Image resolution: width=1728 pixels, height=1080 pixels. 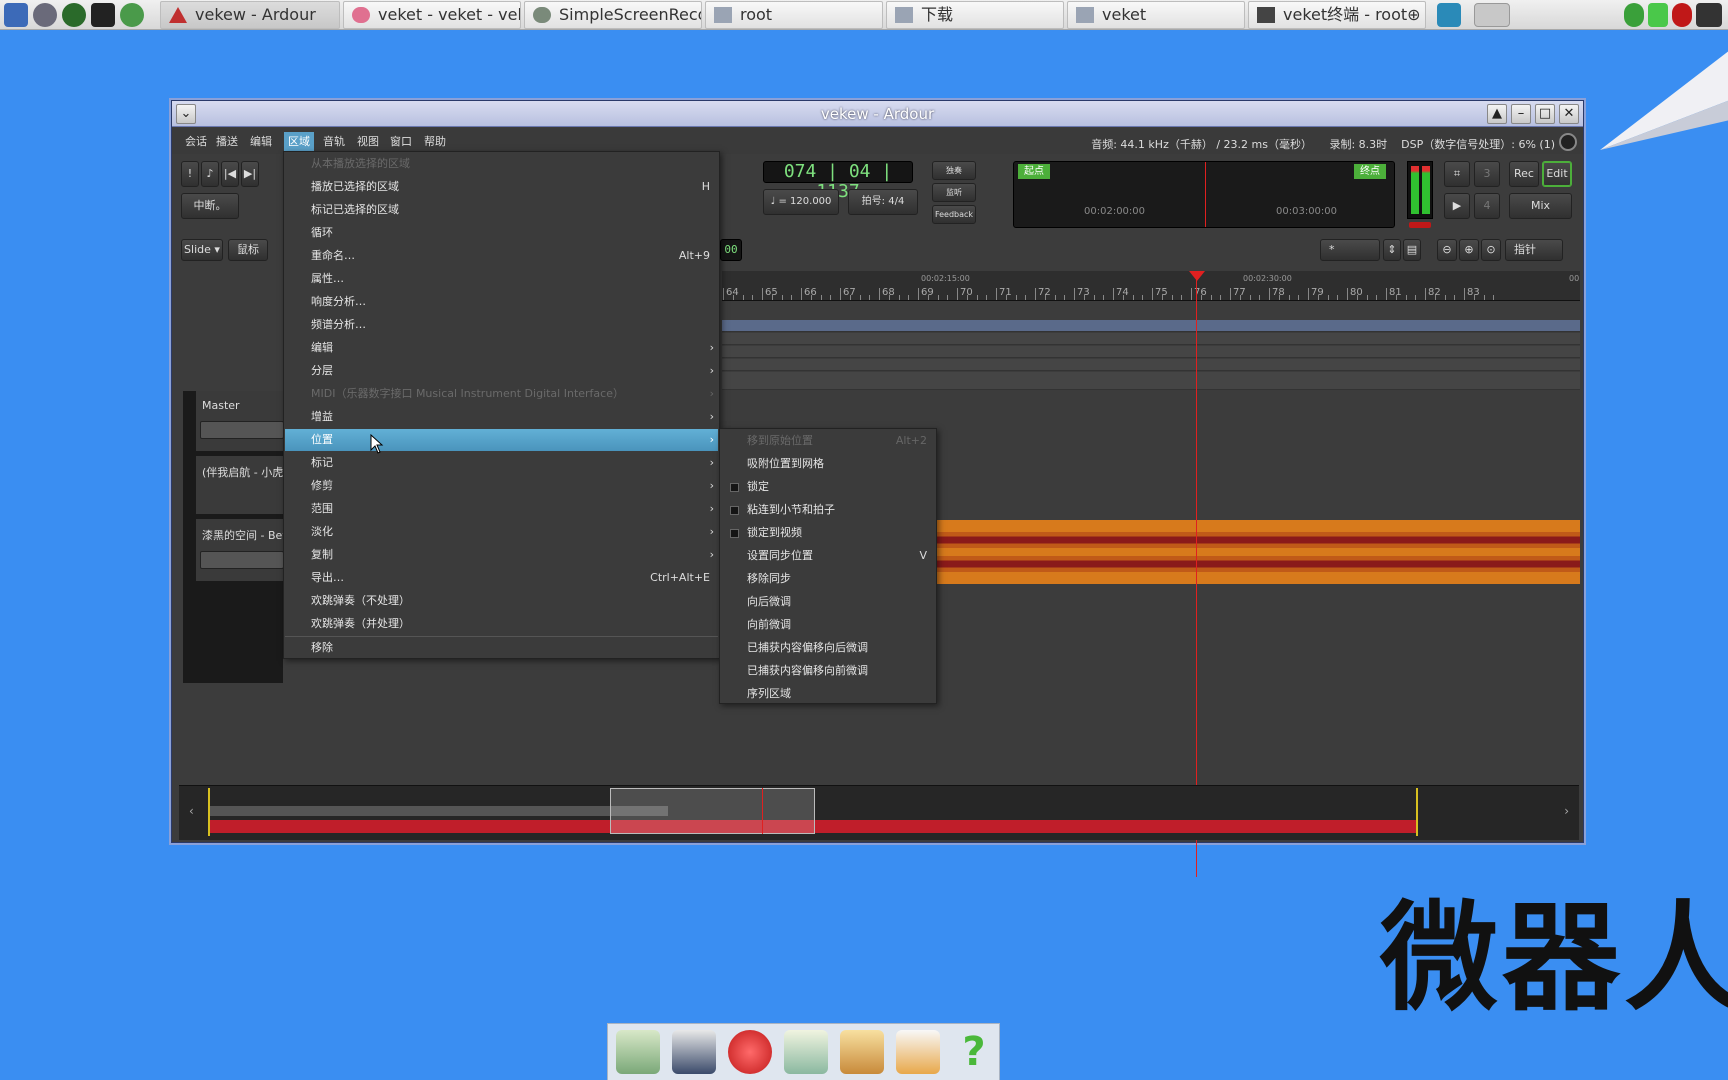 What do you see at coordinates (248, 250) in the screenshot?
I see `ripple-mode-dropdown: 鼠标` at bounding box center [248, 250].